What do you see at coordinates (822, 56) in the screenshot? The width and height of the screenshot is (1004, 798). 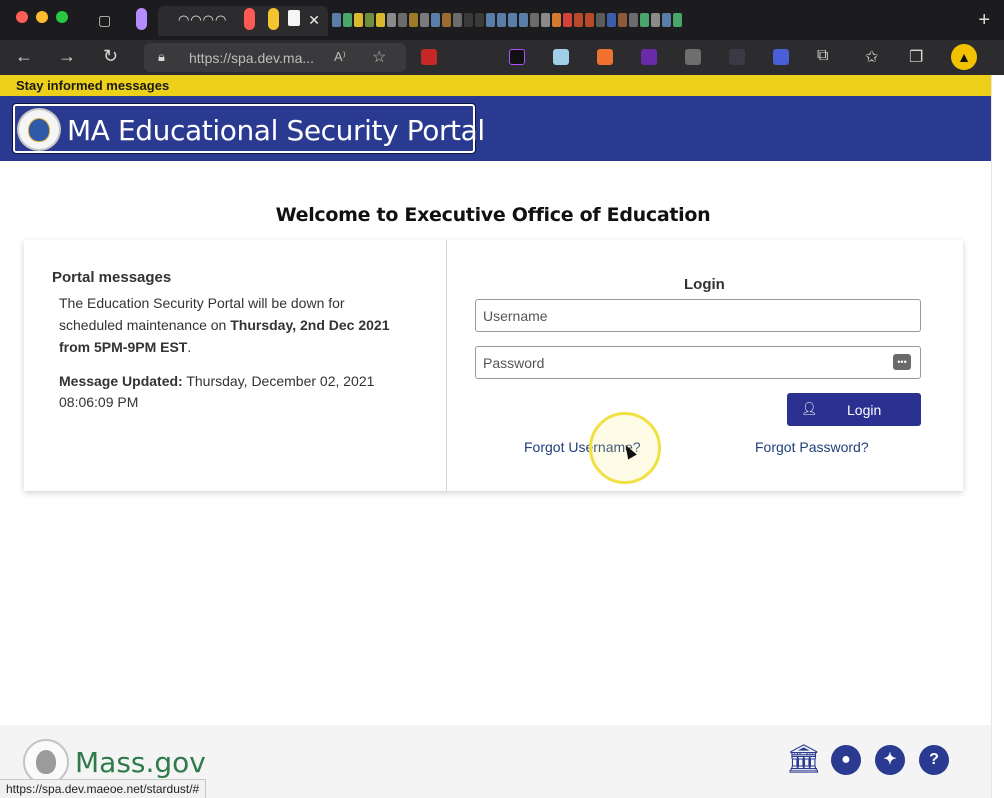 I see `extensions-puzzle-icon: ⧉` at bounding box center [822, 56].